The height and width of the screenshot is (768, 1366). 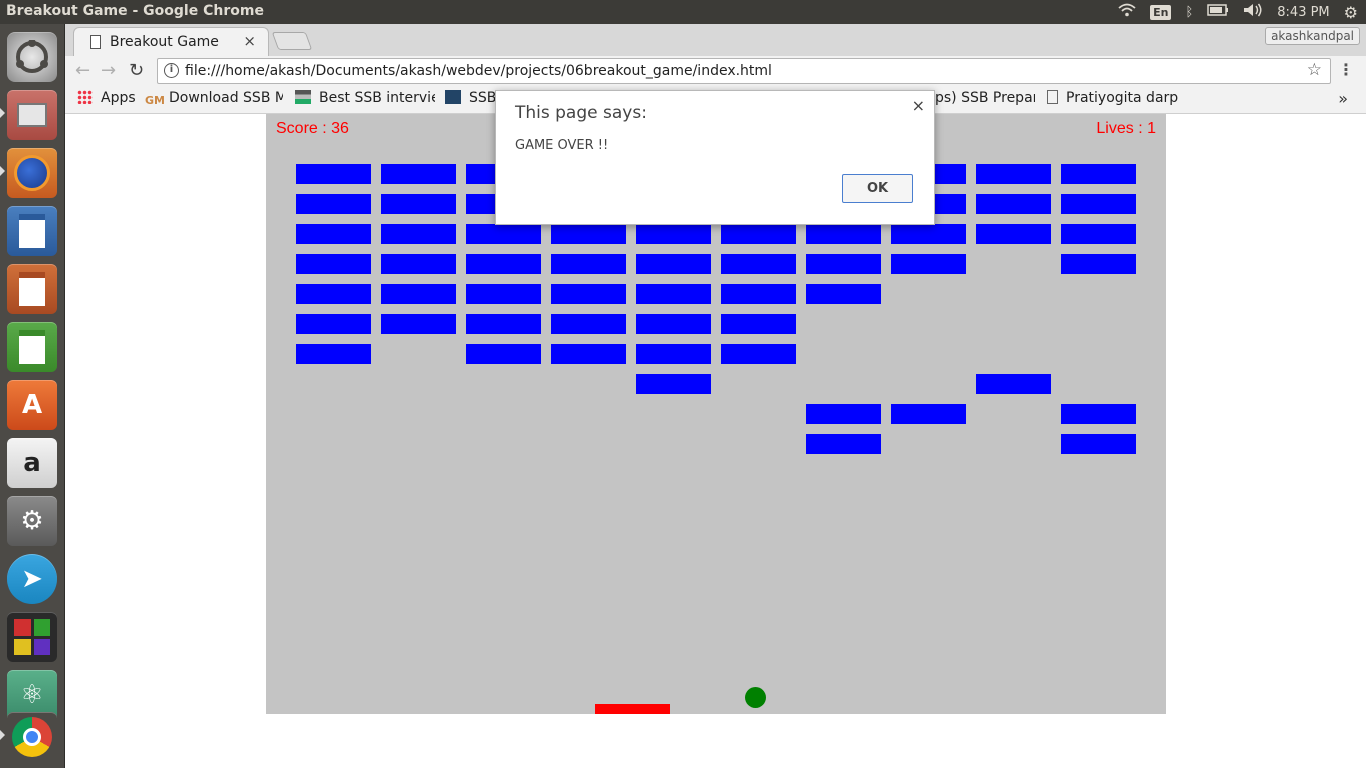 I want to click on indicators: En ᛒ 8:43 PM ⚙, so click(x=1238, y=12).